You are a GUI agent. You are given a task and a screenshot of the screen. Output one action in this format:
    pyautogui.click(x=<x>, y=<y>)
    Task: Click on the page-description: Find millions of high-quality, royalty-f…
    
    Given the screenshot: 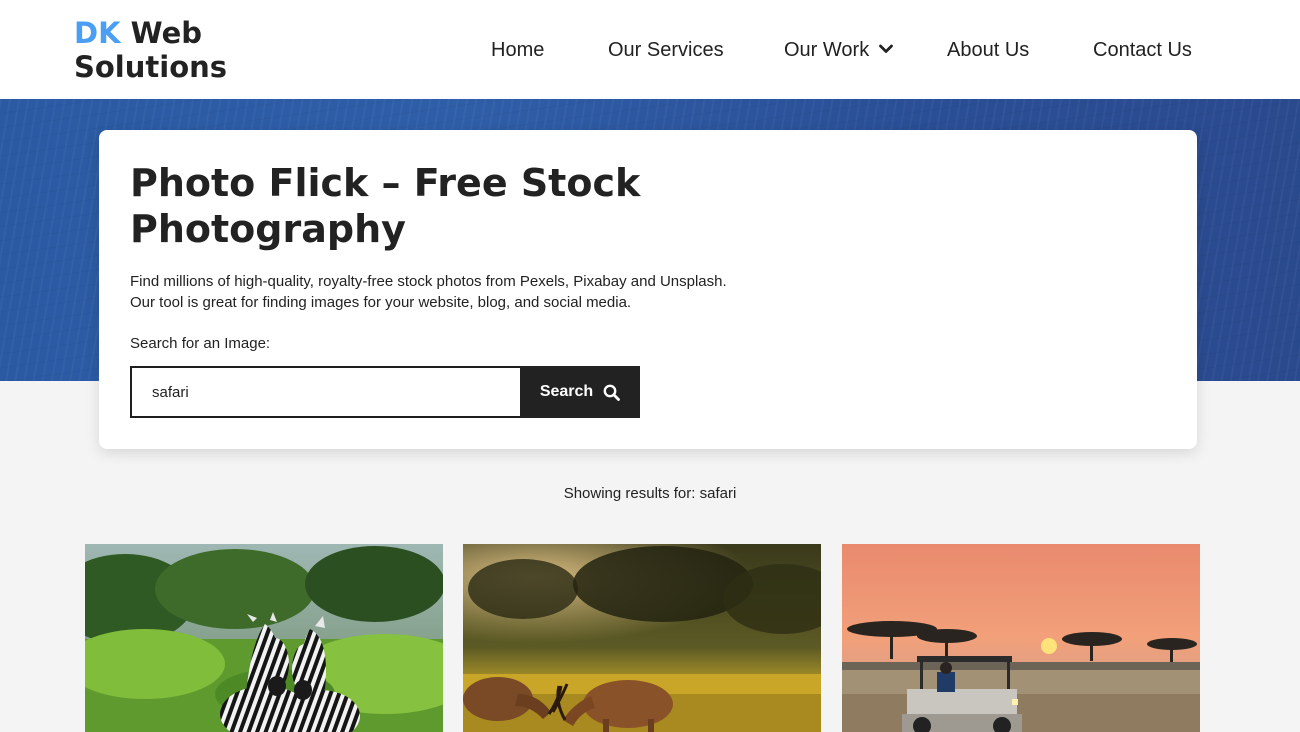 What is the action you would take?
    pyautogui.click(x=428, y=292)
    